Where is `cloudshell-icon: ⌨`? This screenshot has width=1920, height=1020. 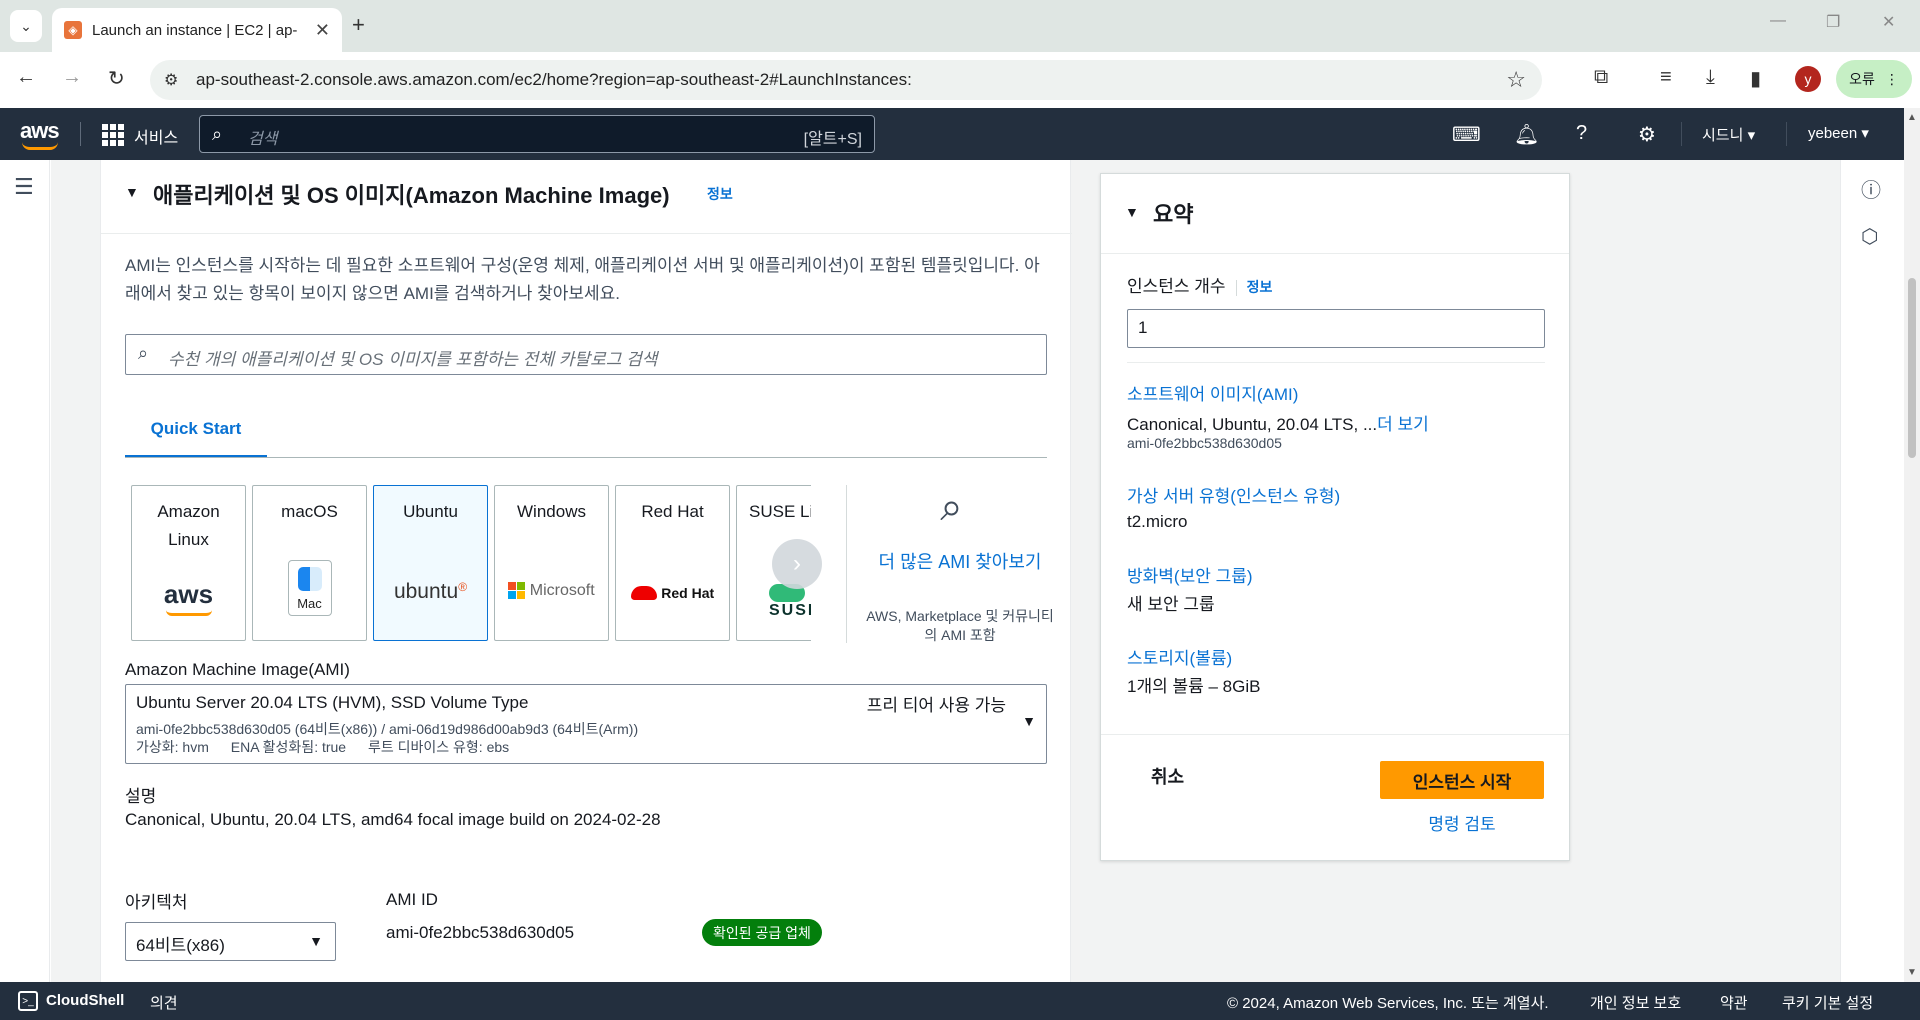
cloudshell-icon: ⌨ is located at coordinates (1466, 134).